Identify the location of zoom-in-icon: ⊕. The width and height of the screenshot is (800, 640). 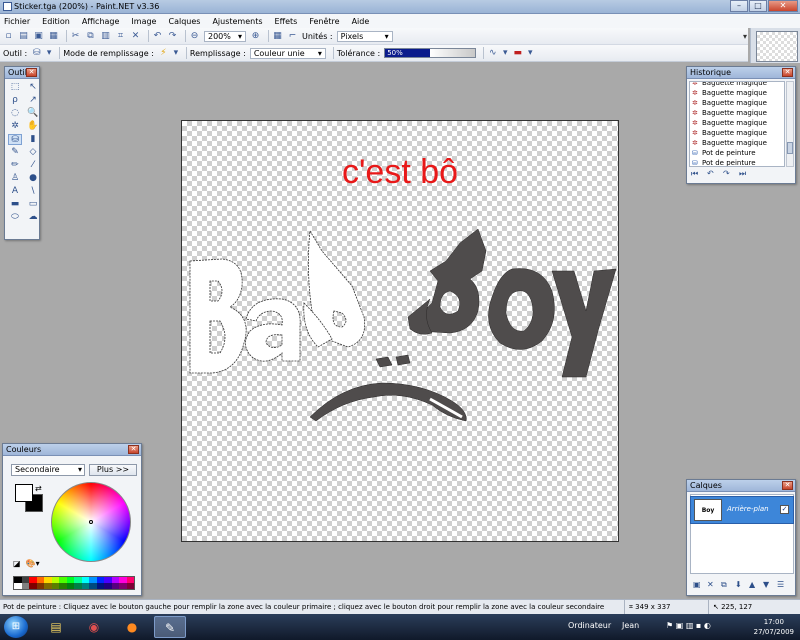
(255, 36).